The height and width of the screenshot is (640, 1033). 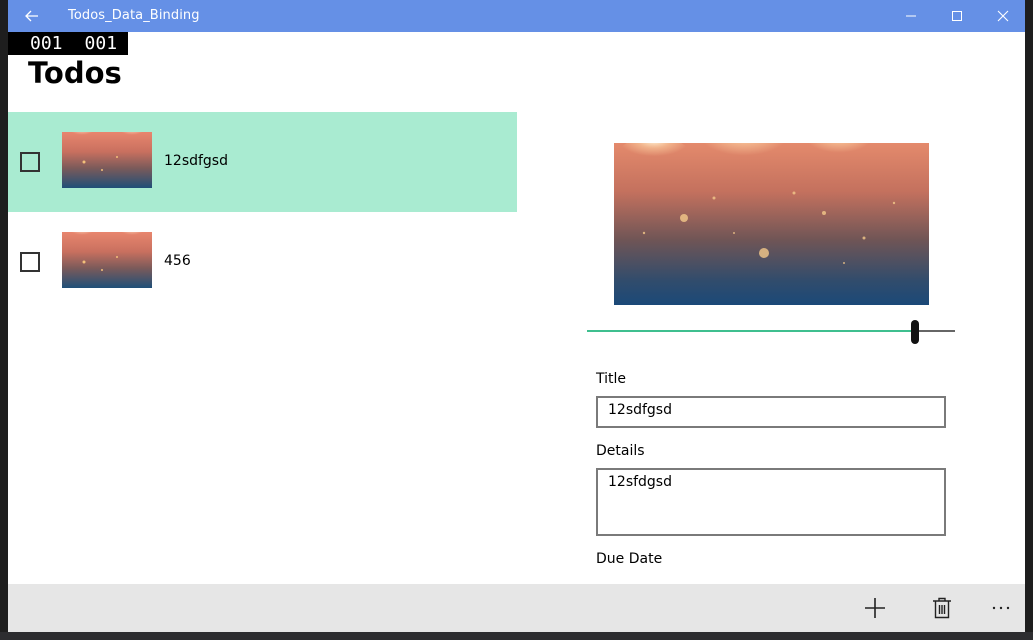 What do you see at coordinates (1029, 320) in the screenshot?
I see `background-ide-right` at bounding box center [1029, 320].